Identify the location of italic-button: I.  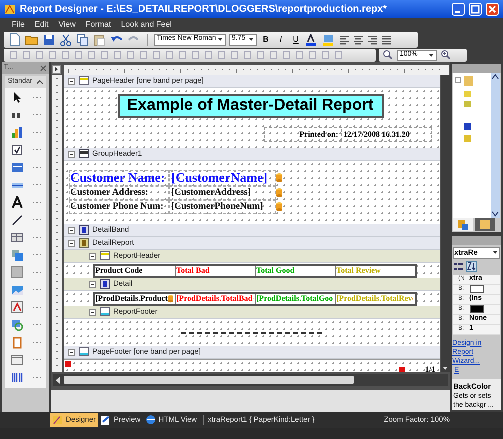
(281, 40).